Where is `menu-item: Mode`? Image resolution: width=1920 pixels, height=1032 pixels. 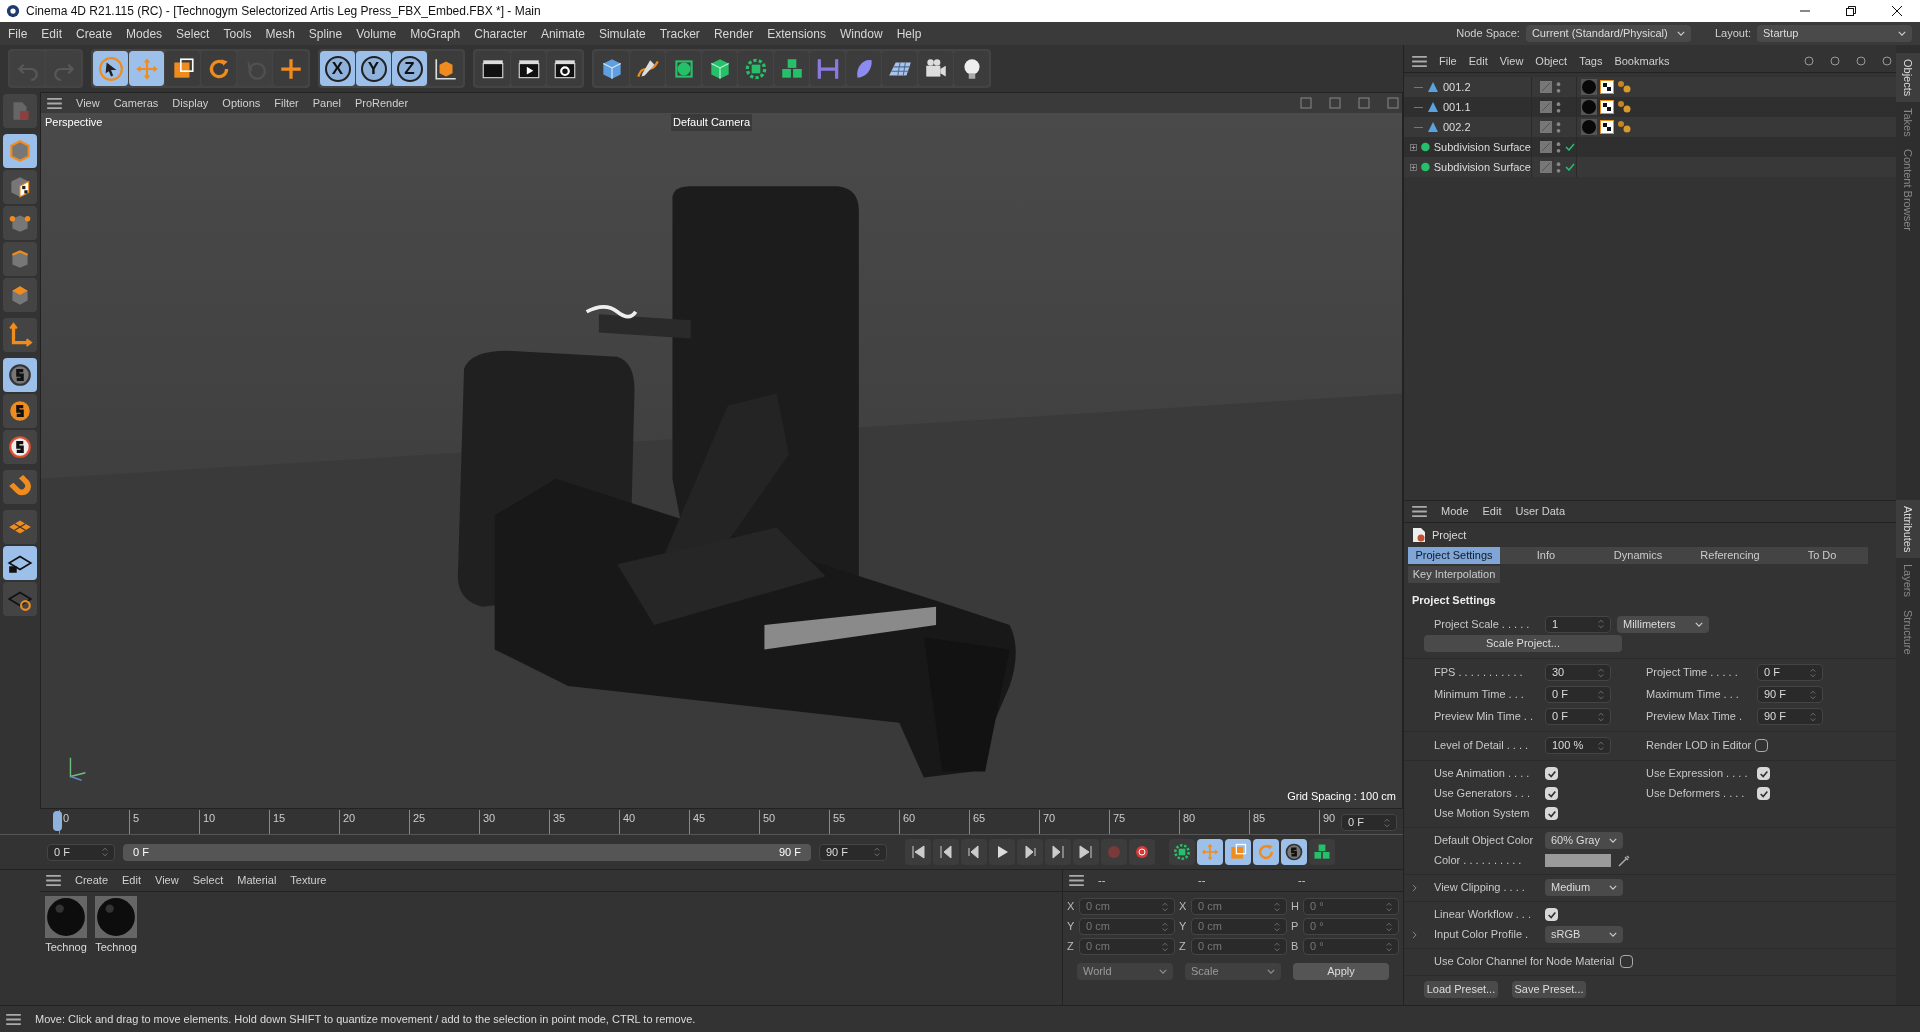
menu-item: Mode is located at coordinates (1455, 511).